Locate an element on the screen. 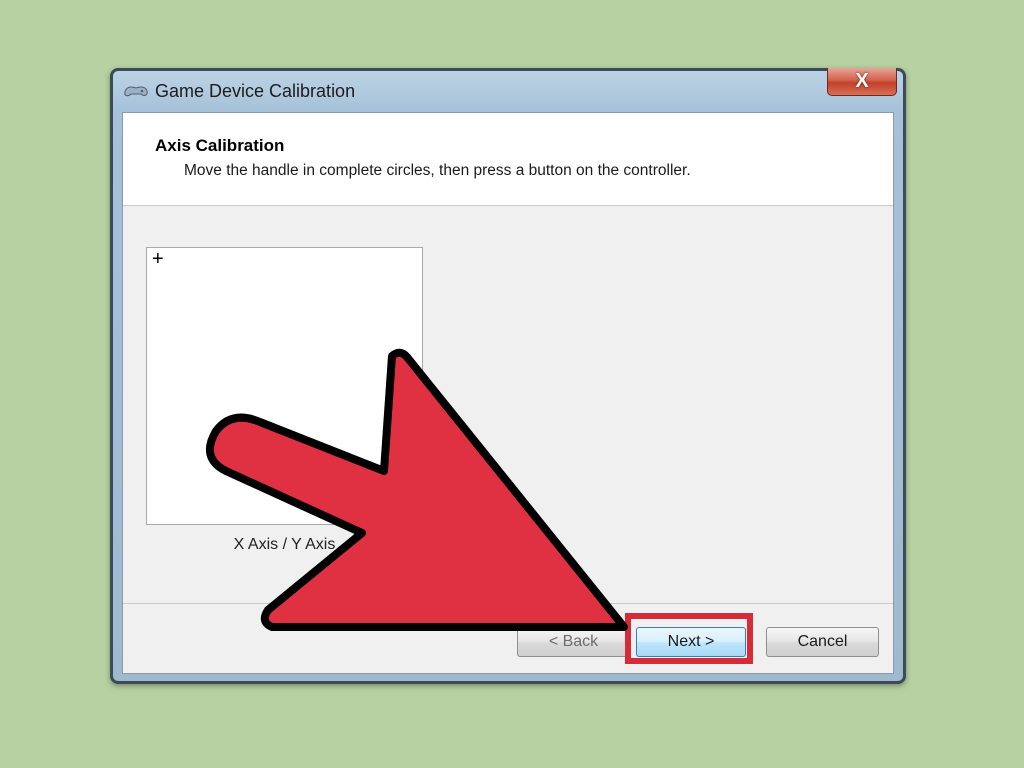 The width and height of the screenshot is (1024, 768). footer-divider is located at coordinates (508, 603).